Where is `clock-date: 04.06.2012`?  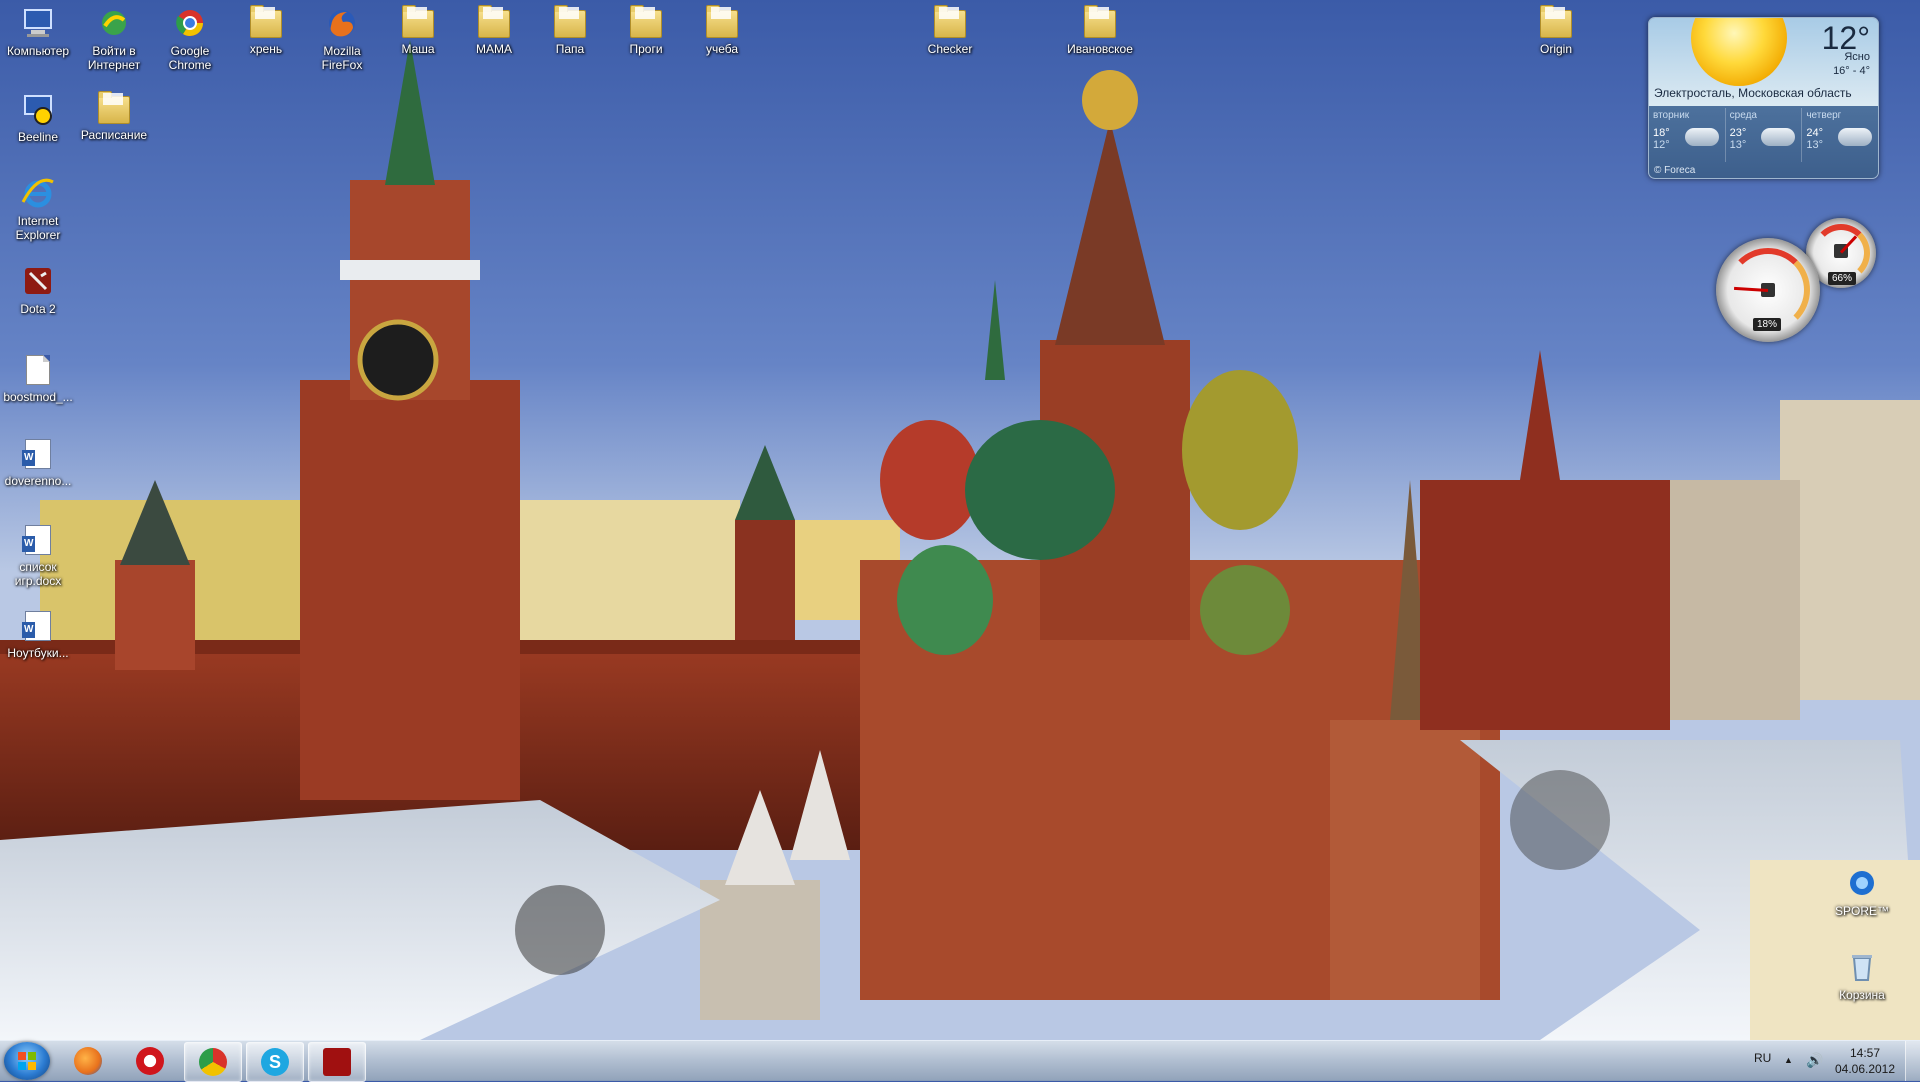 clock-date: 04.06.2012 is located at coordinates (1865, 1069).